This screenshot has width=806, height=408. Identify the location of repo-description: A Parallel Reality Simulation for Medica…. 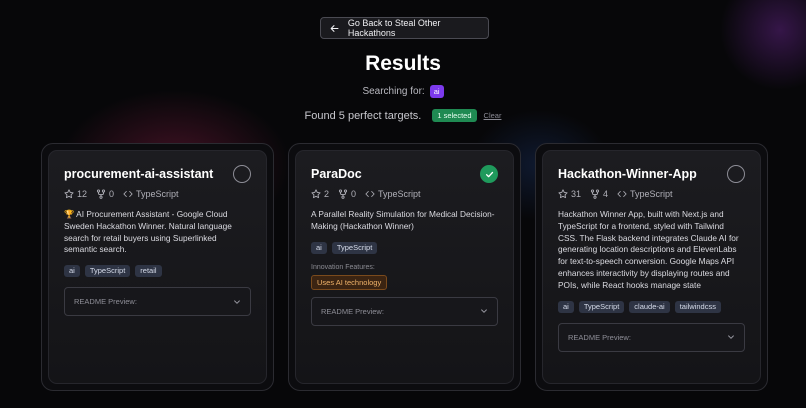
(403, 220).